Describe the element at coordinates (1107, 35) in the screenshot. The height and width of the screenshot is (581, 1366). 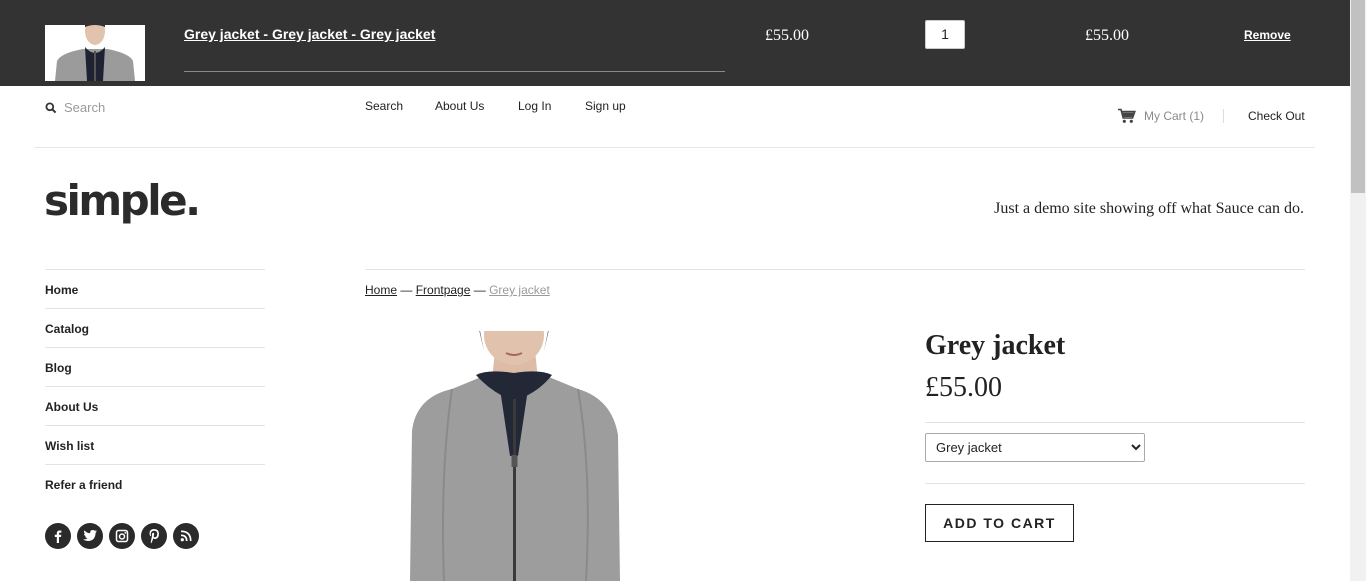
I see `cart-line-total: £55.00` at that location.